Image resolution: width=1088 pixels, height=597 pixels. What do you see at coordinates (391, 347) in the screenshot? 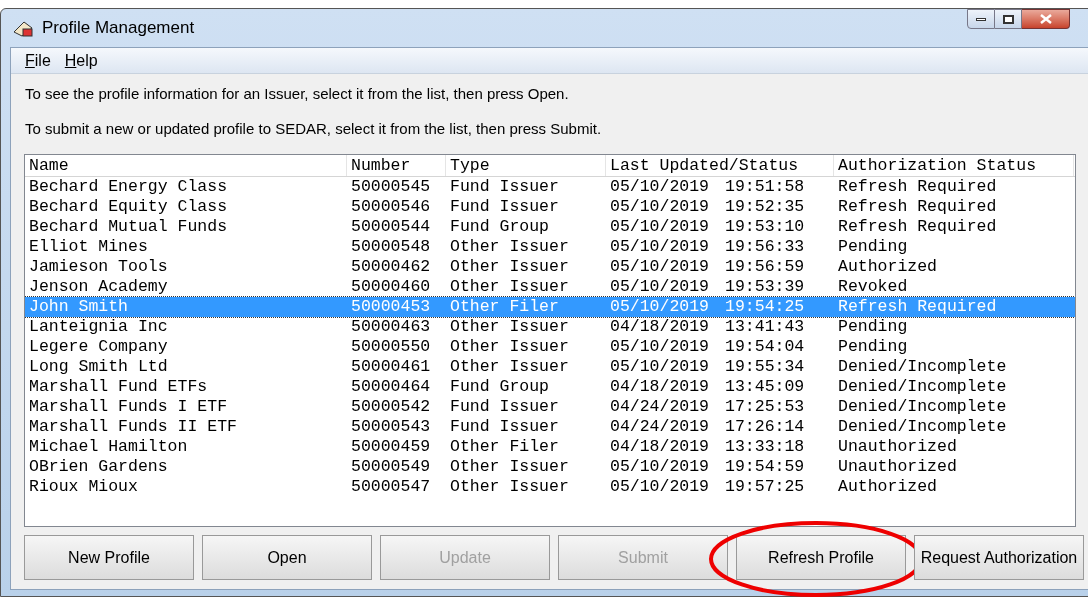
I see `number-cell-text: 50000550` at bounding box center [391, 347].